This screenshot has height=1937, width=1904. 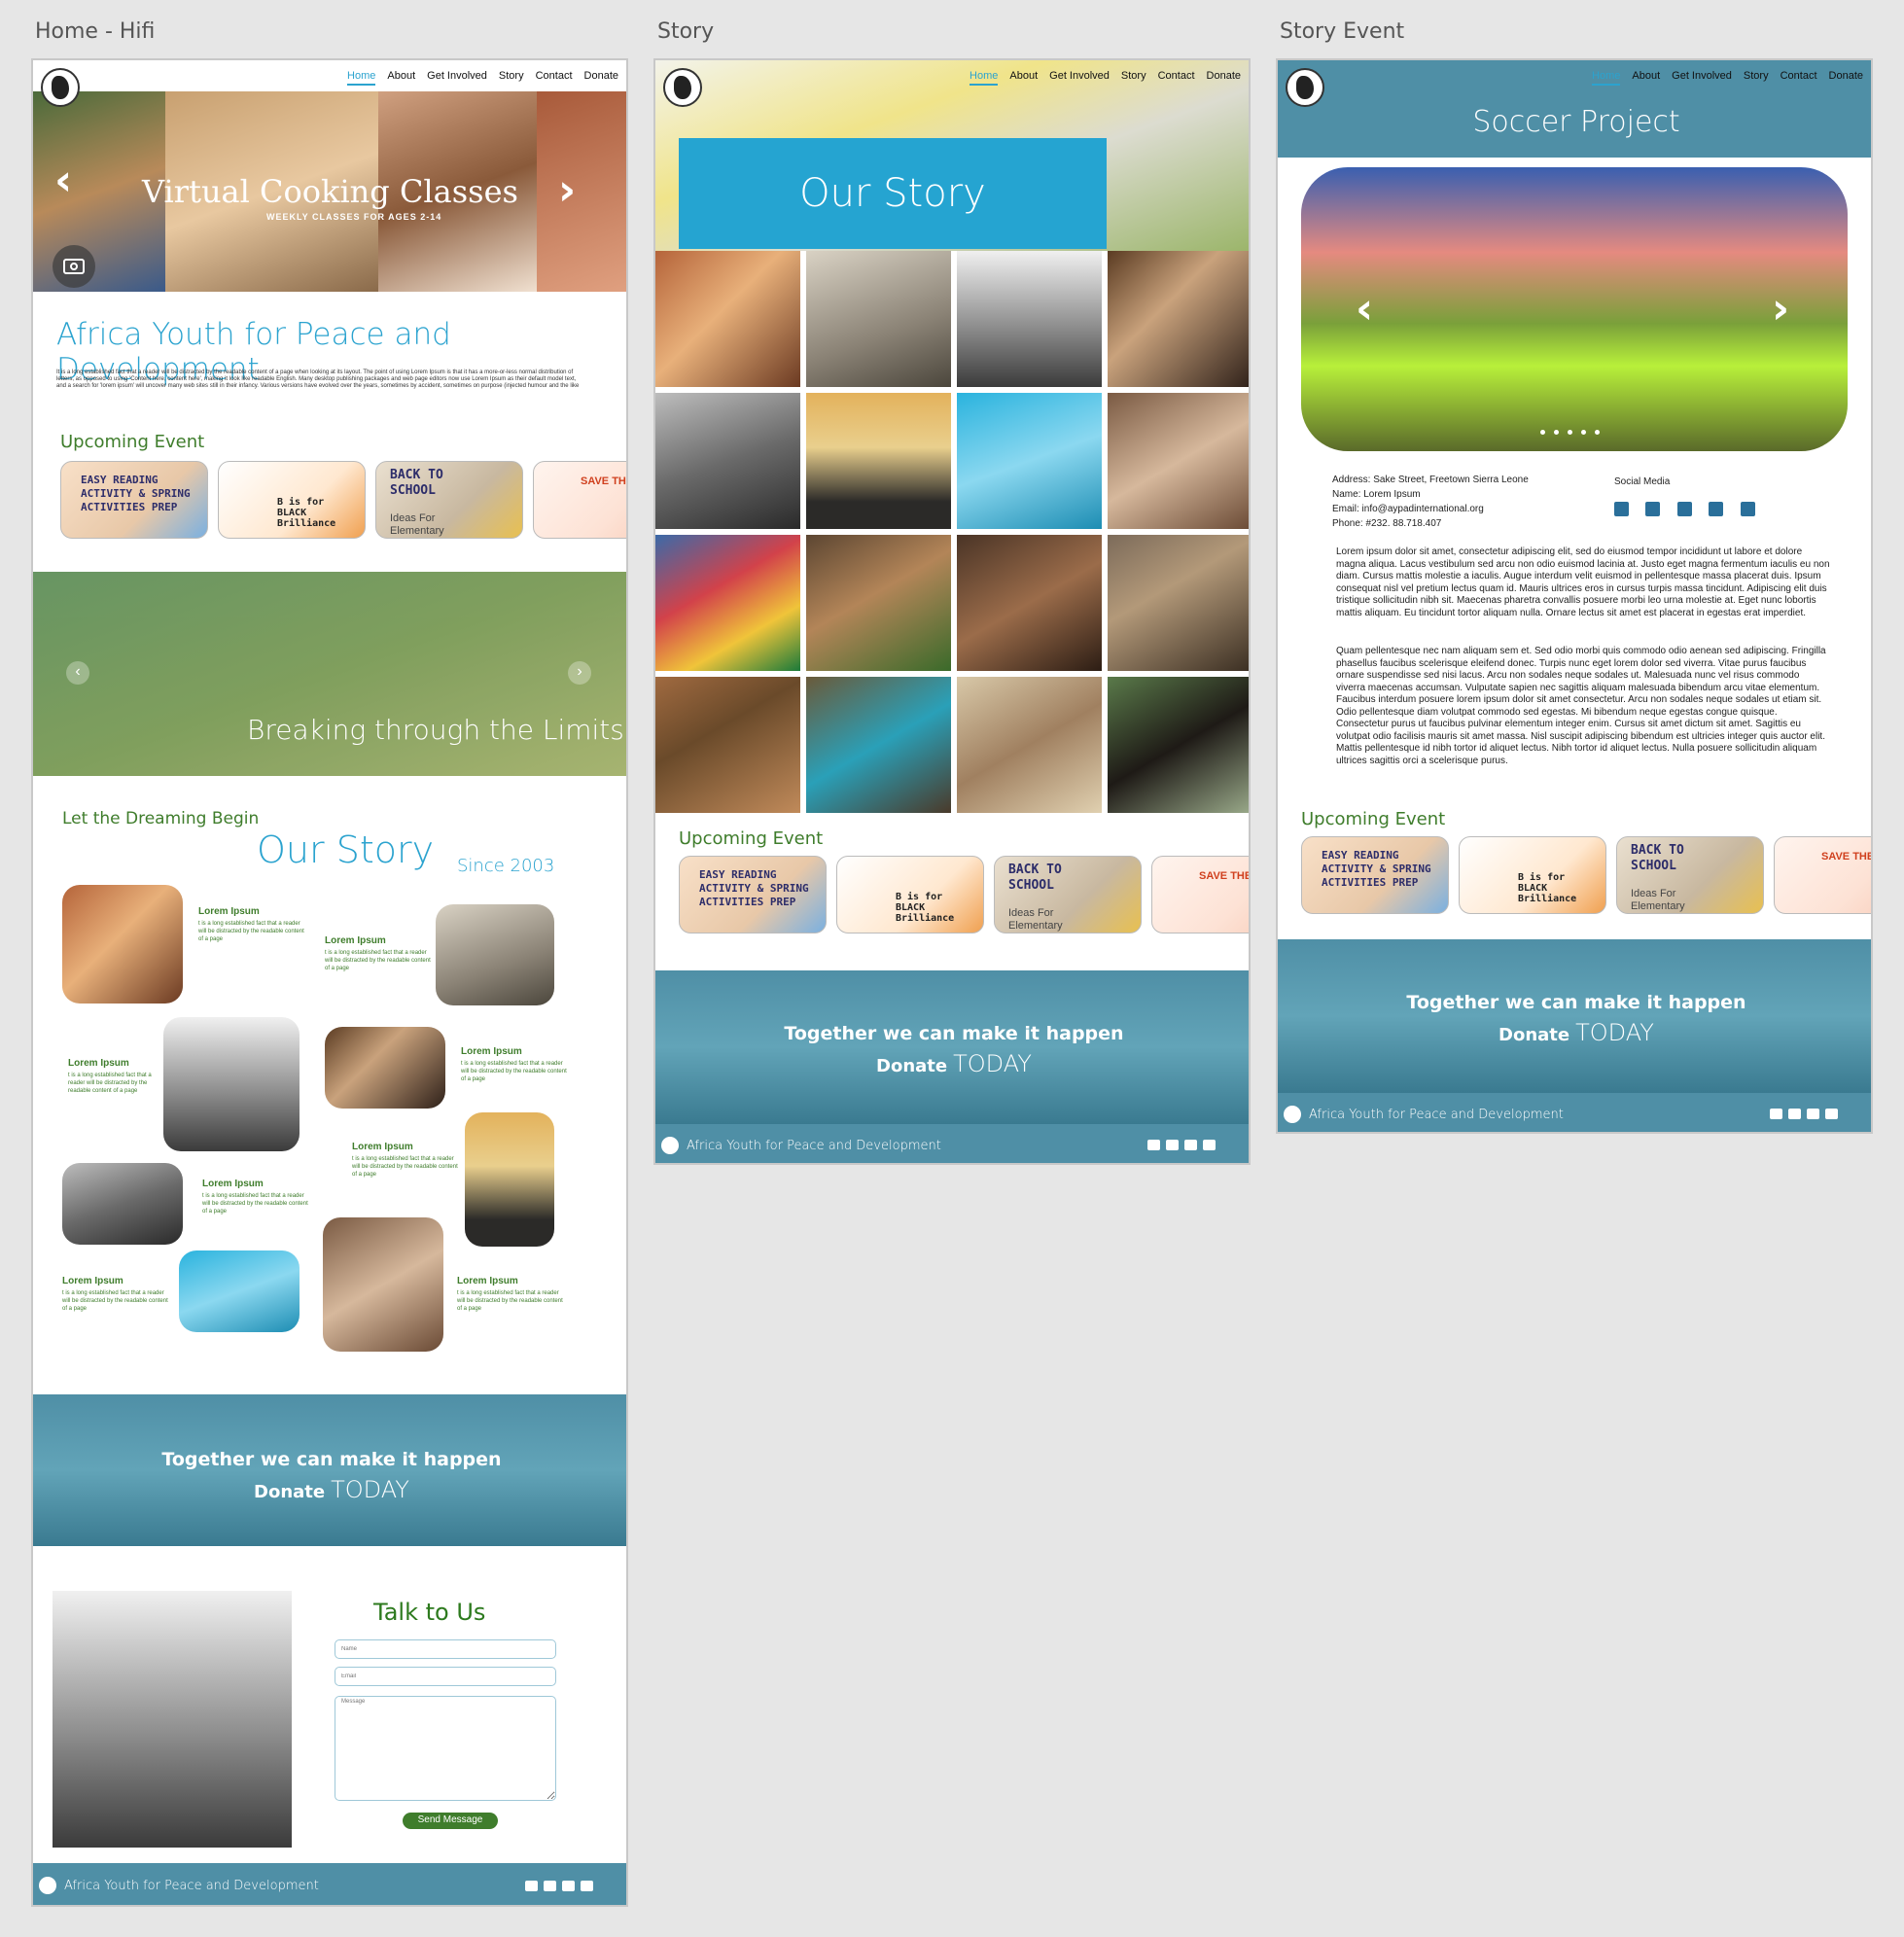 I want to click on camera-icon, so click(x=74, y=266).